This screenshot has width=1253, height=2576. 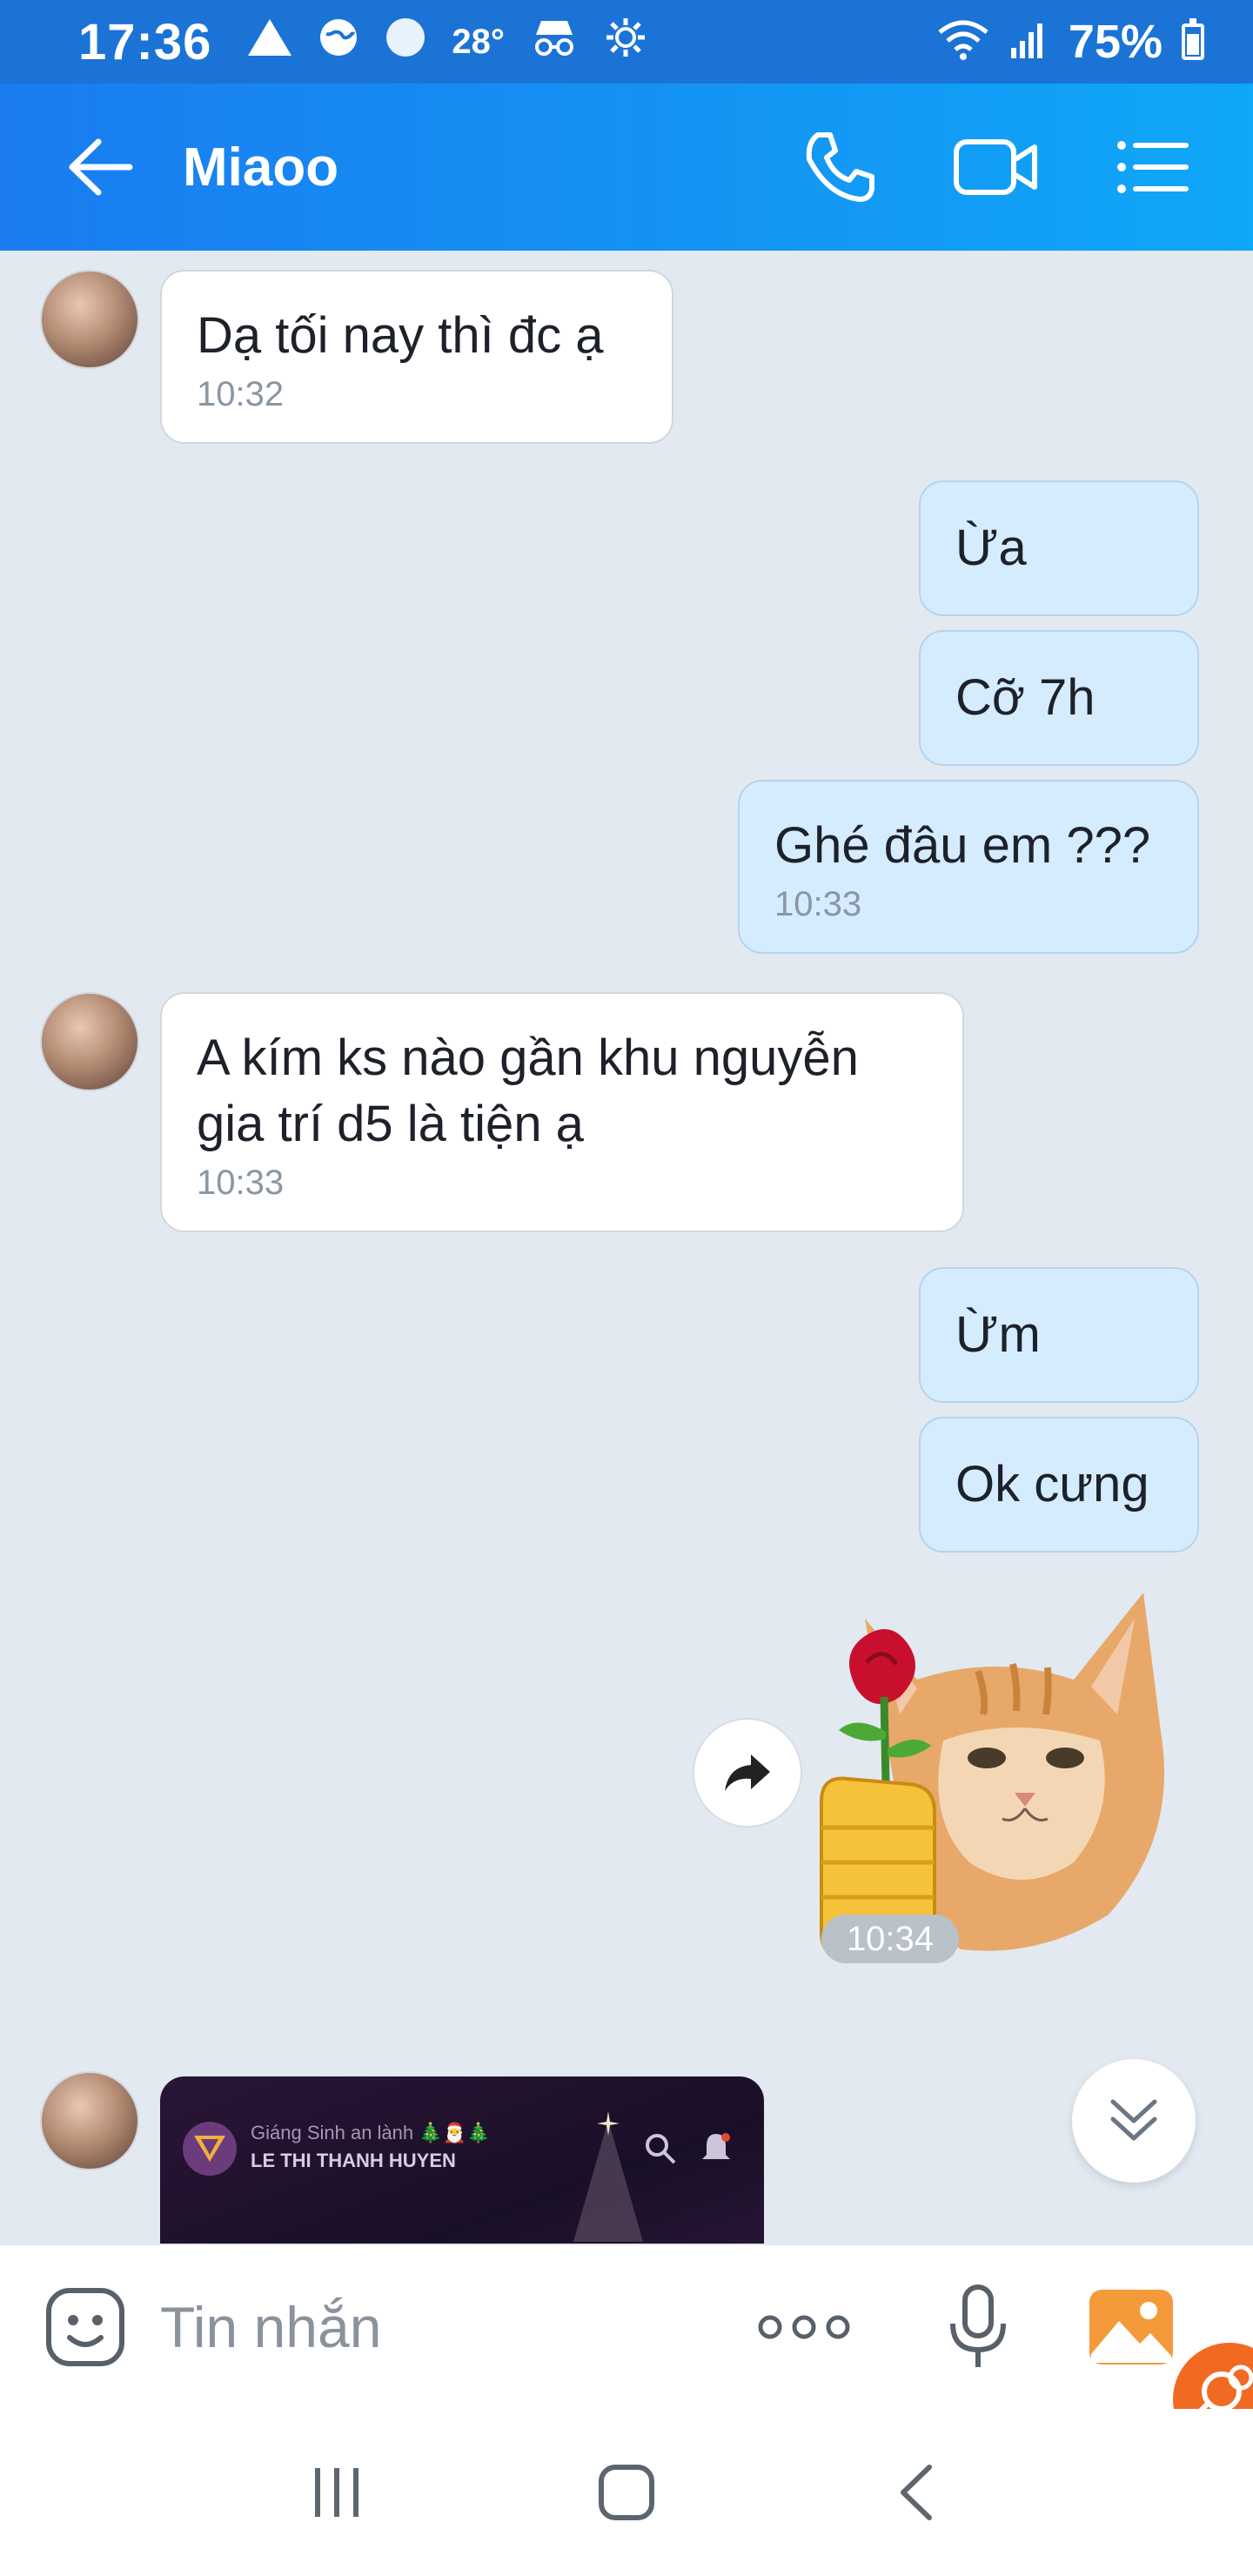 I want to click on scroll-to-bottom-button, so click(x=1134, y=2121).